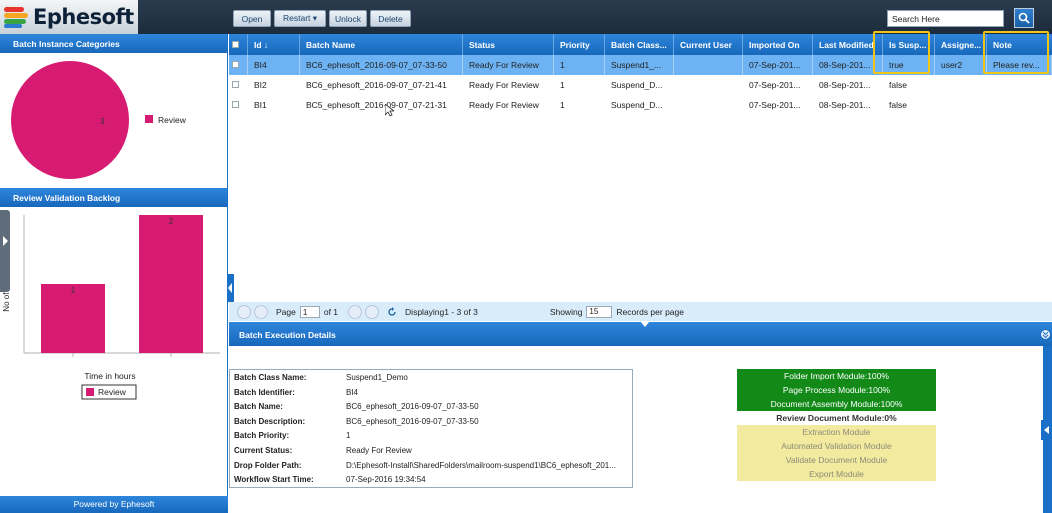 The width and height of the screenshot is (1052, 513). Describe the element at coordinates (83, 17) in the screenshot. I see `logo-text: Ephesoft` at that location.